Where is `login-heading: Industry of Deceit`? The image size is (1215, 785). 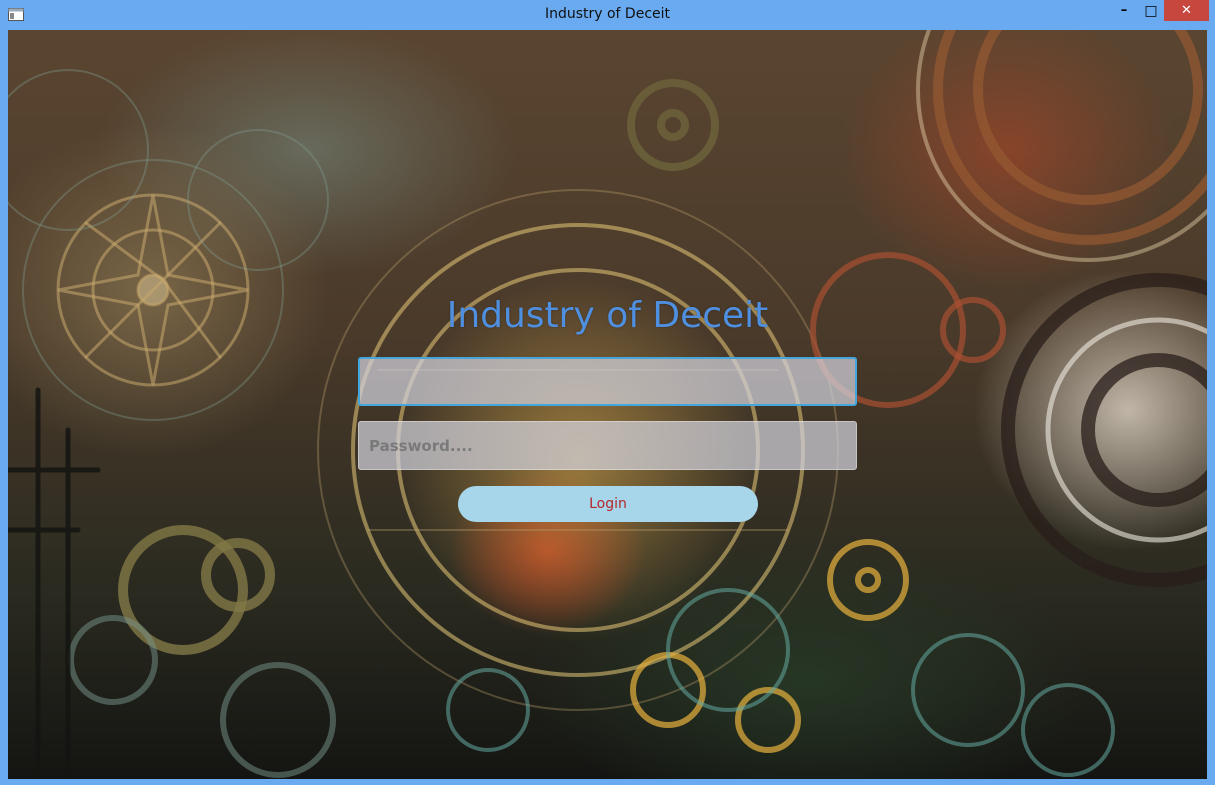 login-heading: Industry of Deceit is located at coordinates (607, 315).